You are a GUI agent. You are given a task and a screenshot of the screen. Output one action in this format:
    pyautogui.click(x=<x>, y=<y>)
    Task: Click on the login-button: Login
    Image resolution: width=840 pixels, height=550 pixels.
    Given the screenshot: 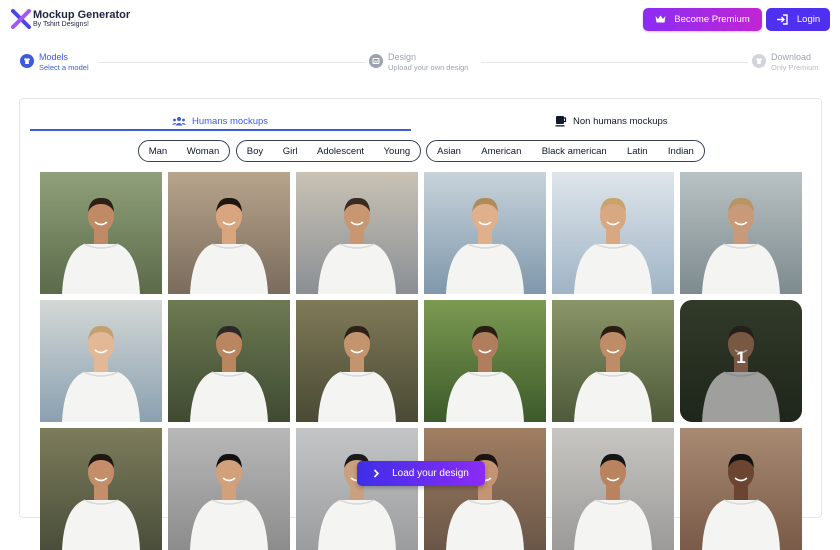 What is the action you would take?
    pyautogui.click(x=798, y=19)
    